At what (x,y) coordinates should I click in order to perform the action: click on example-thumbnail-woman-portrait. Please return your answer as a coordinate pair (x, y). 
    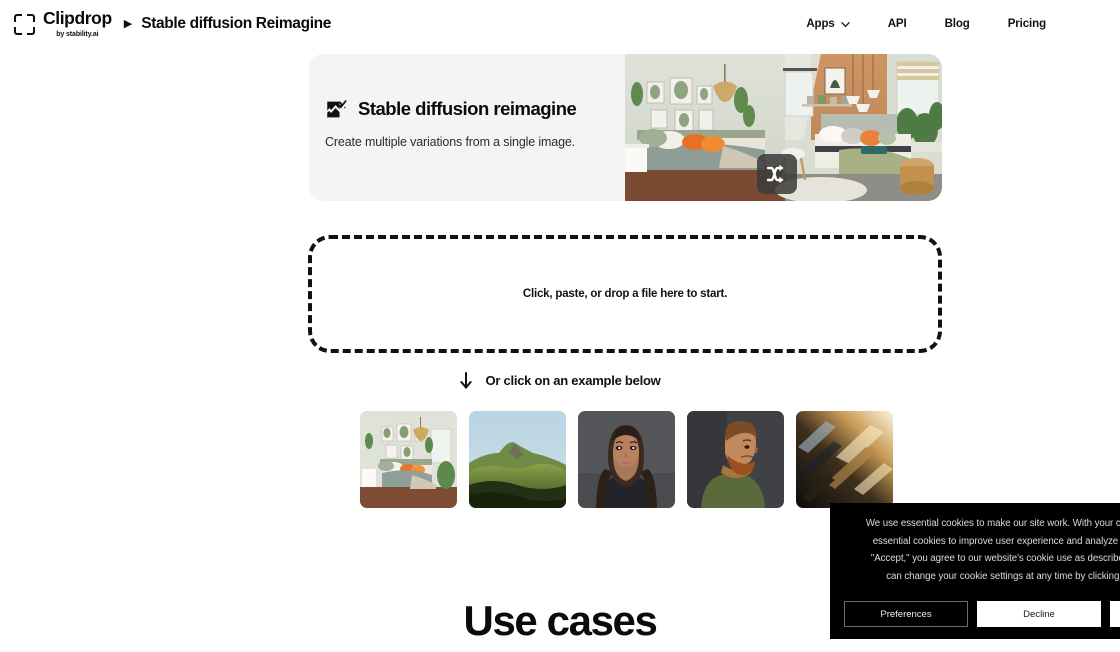
    Looking at the image, I should click on (626, 459).